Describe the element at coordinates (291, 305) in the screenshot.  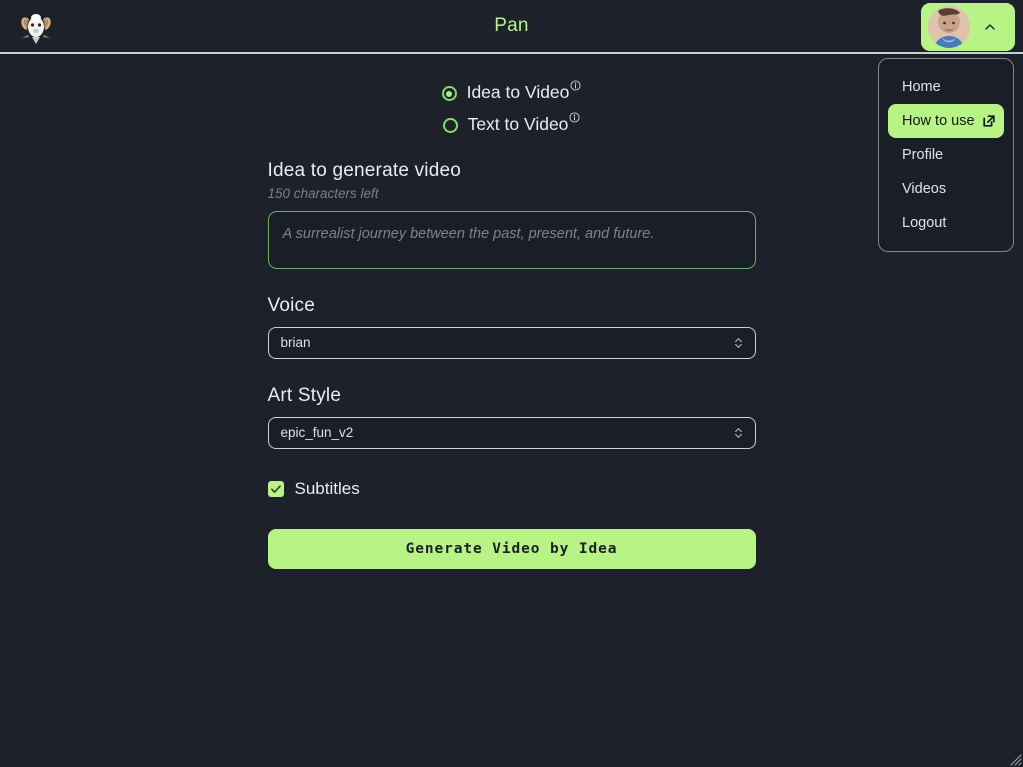
I see `voice-field-label: Voice` at that location.